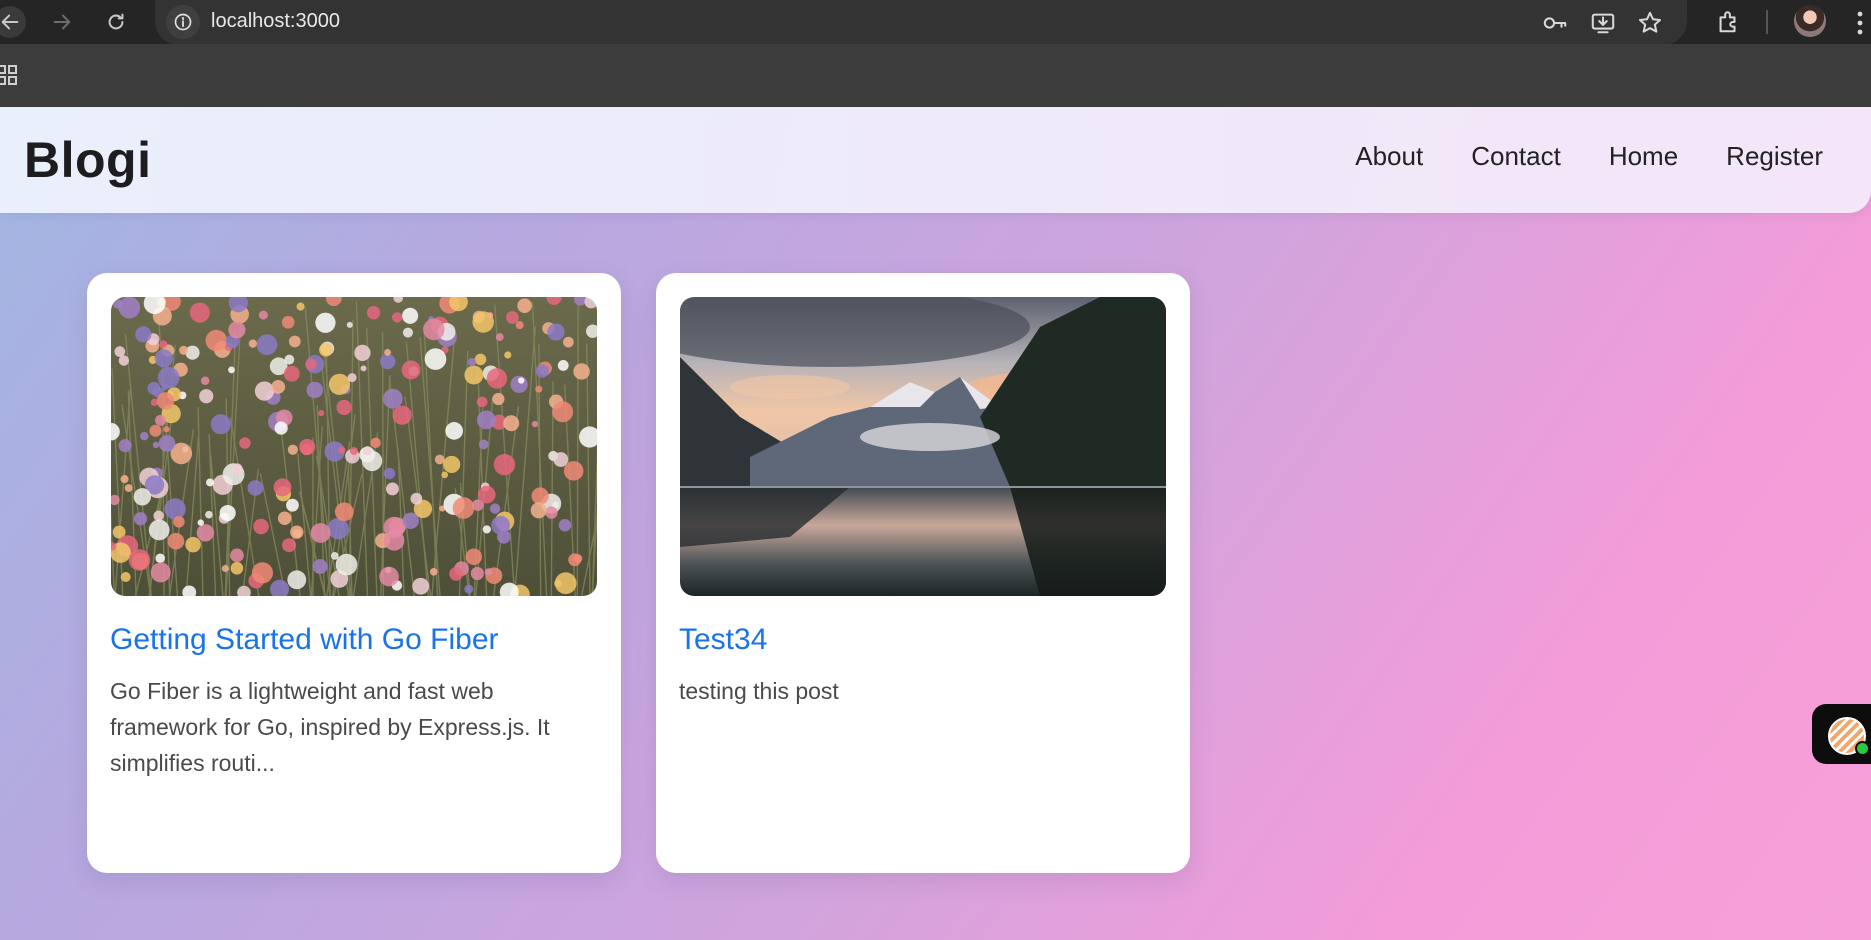 The height and width of the screenshot is (940, 1871). I want to click on more-menu-icon, so click(1860, 23).